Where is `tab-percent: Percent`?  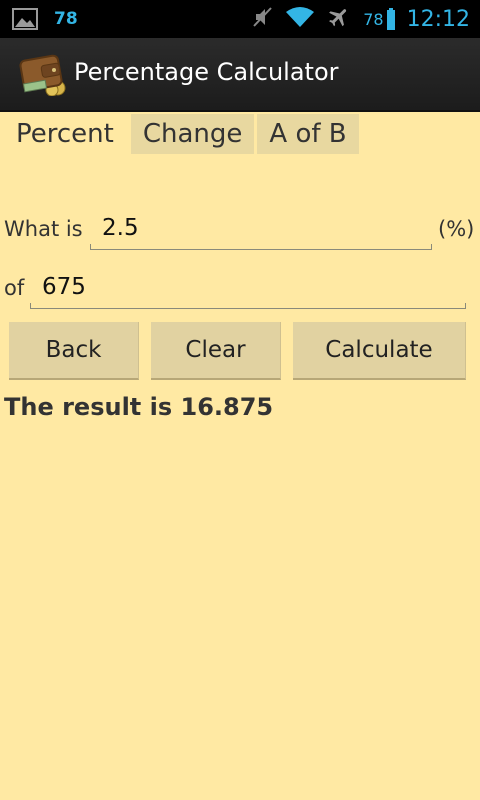
tab-percent: Percent is located at coordinates (69, 134).